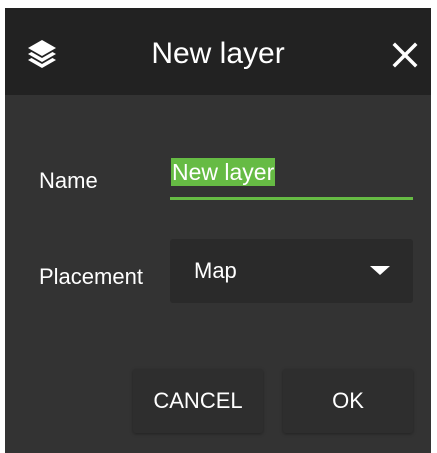 Image resolution: width=437 pixels, height=453 pixels. What do you see at coordinates (380, 270) in the screenshot?
I see `chevron-down-icon` at bounding box center [380, 270].